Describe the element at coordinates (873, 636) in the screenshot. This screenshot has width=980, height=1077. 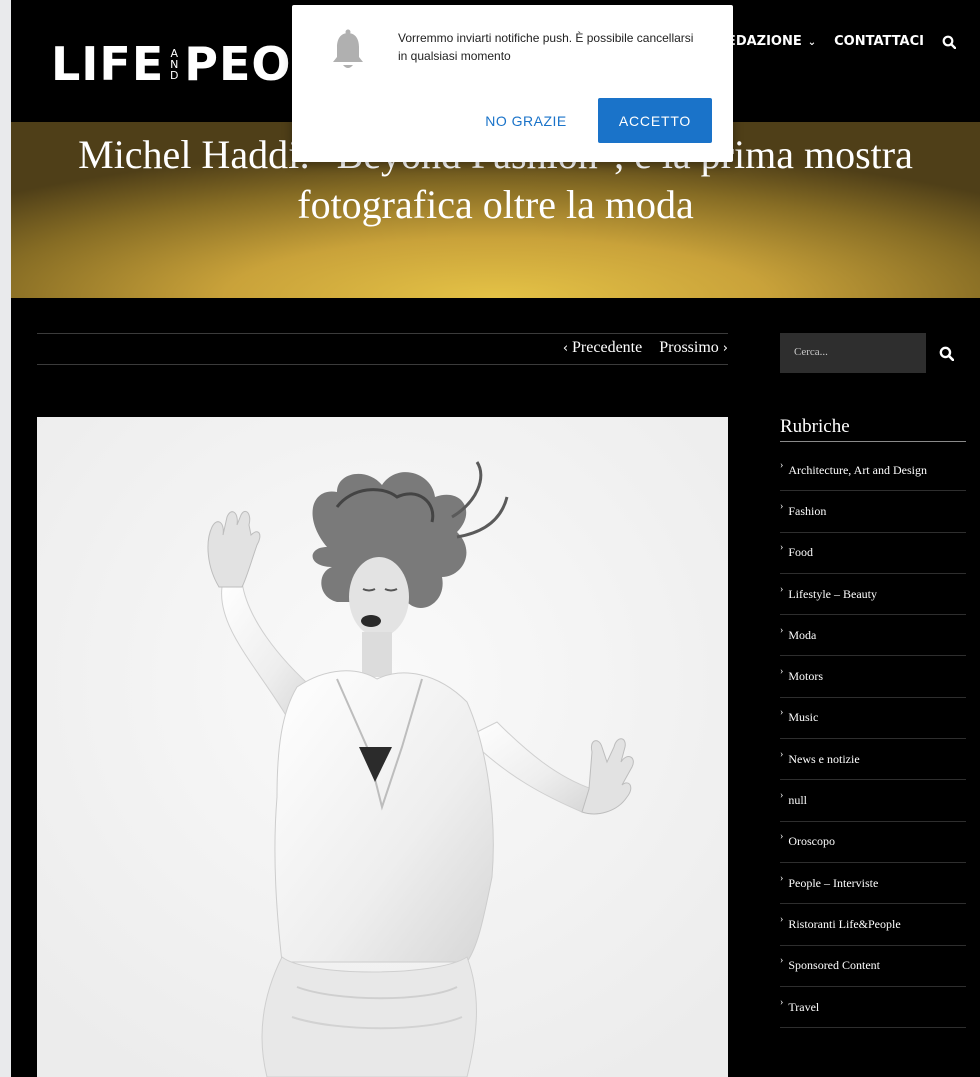
I see `category-link: › Moda` at that location.